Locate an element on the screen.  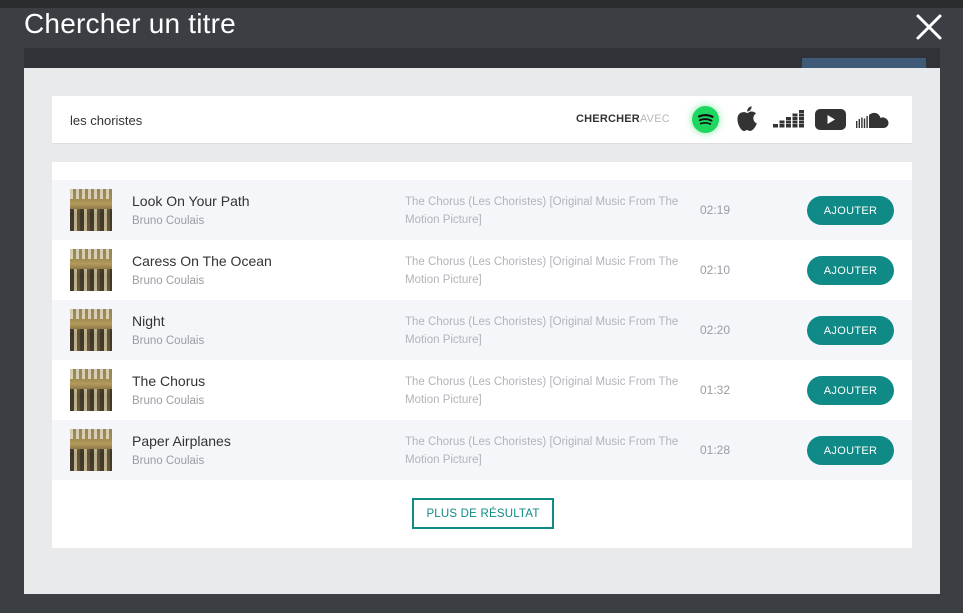
search-with-light: AVEC is located at coordinates (654, 119).